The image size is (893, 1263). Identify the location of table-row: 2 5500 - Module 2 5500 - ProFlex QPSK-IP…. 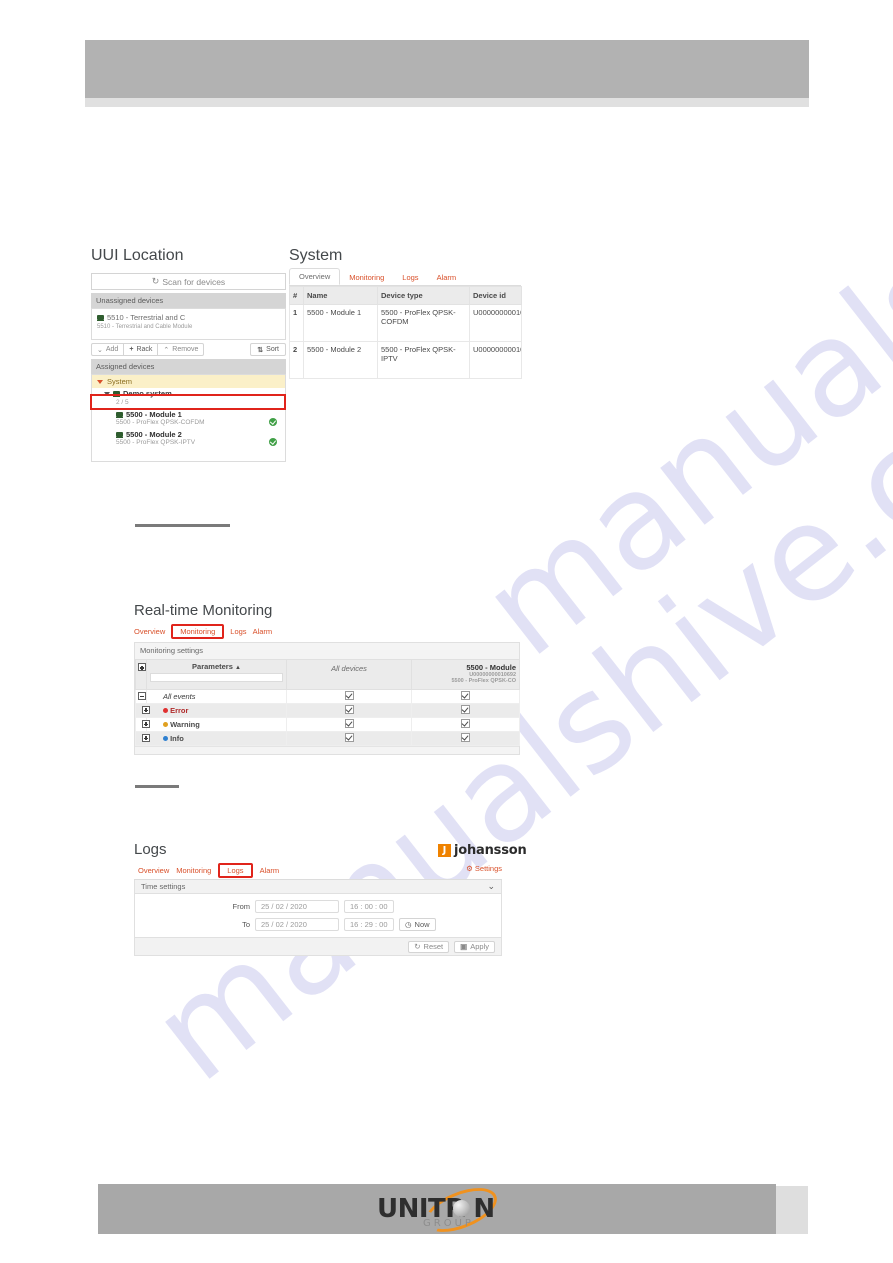
(405, 360).